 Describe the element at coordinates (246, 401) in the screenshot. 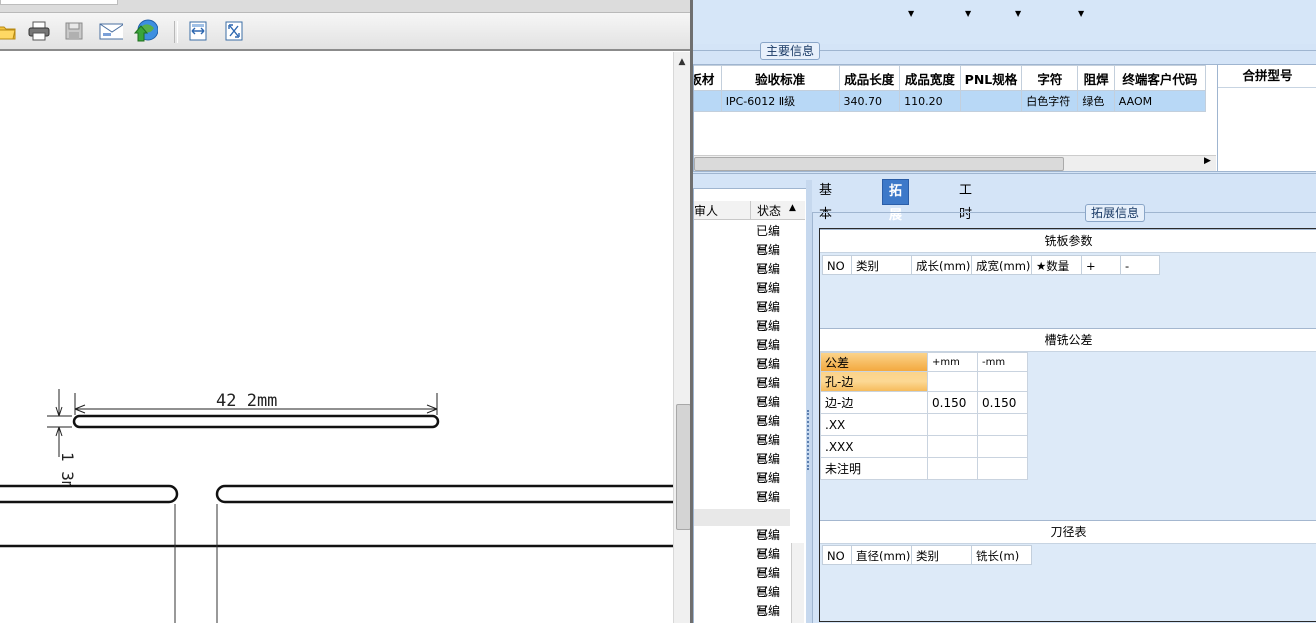

I see `dim-text-top: 42 2mm` at that location.